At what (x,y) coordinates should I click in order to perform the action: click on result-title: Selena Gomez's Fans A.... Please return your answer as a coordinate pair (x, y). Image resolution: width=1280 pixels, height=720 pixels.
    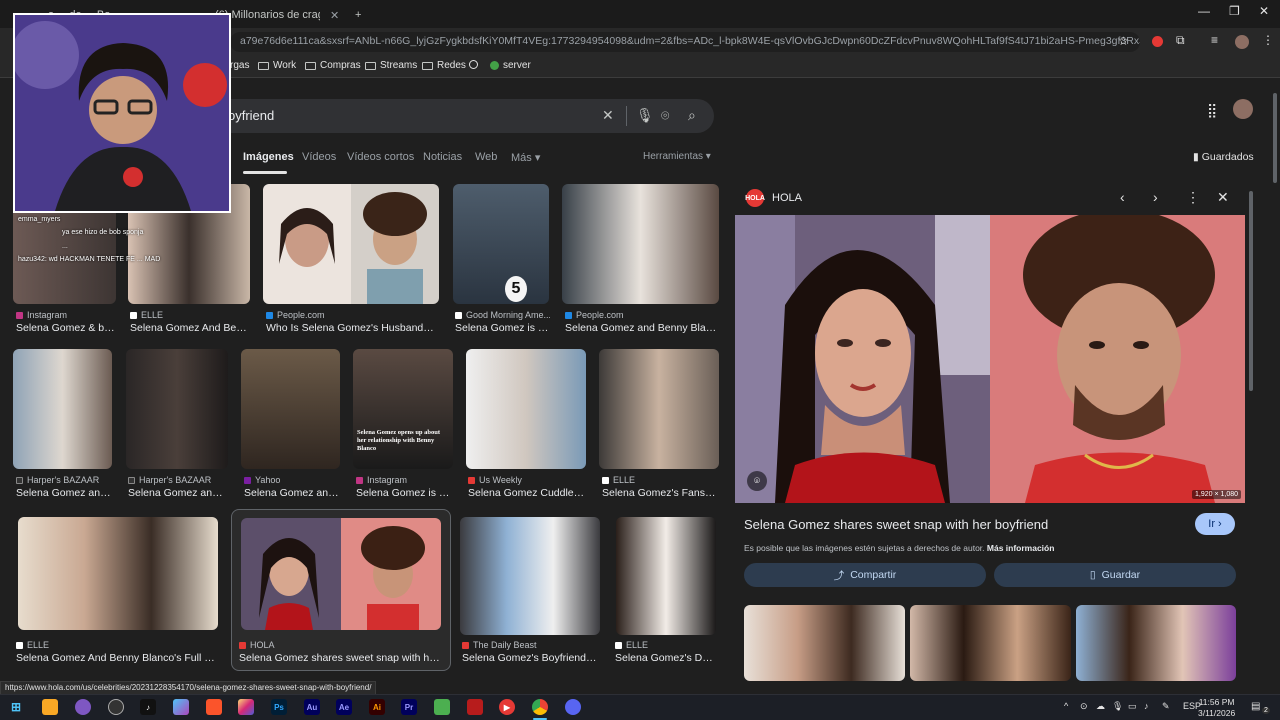
    Looking at the image, I should click on (659, 493).